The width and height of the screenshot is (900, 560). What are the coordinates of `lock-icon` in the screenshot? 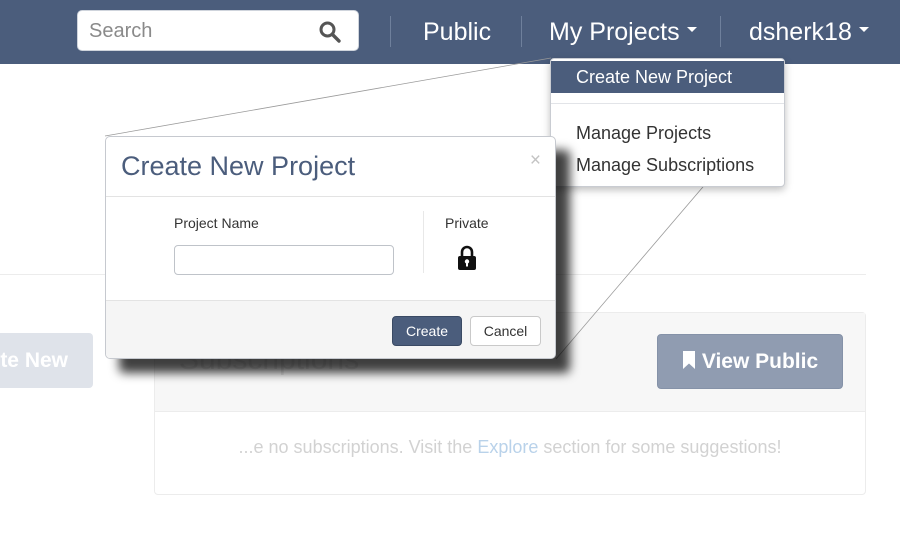 It's located at (467, 258).